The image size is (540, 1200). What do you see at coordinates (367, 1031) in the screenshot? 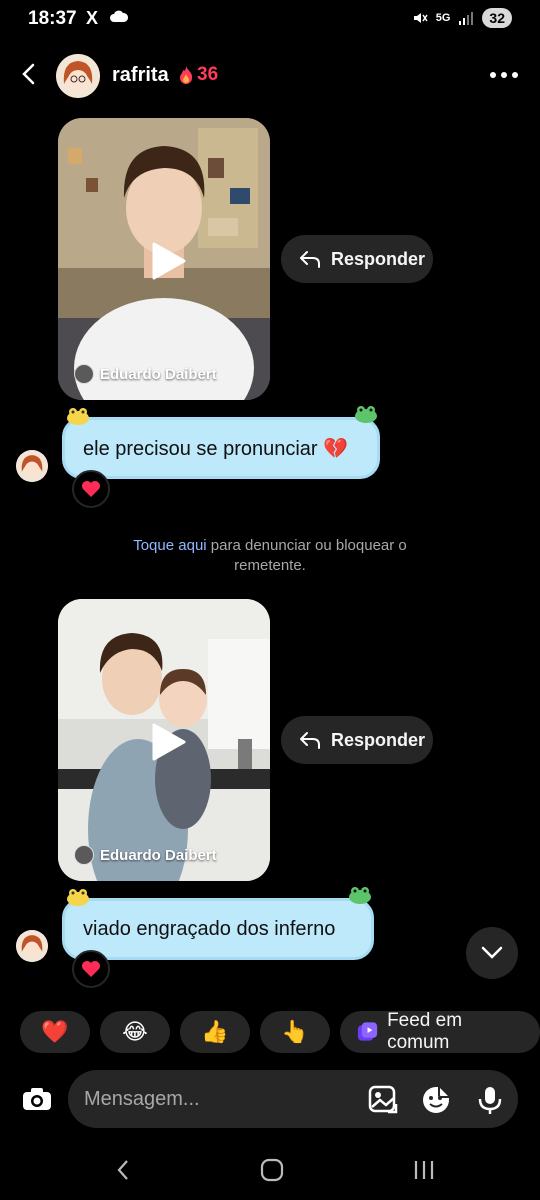
I see `shared-feed-icon` at bounding box center [367, 1031].